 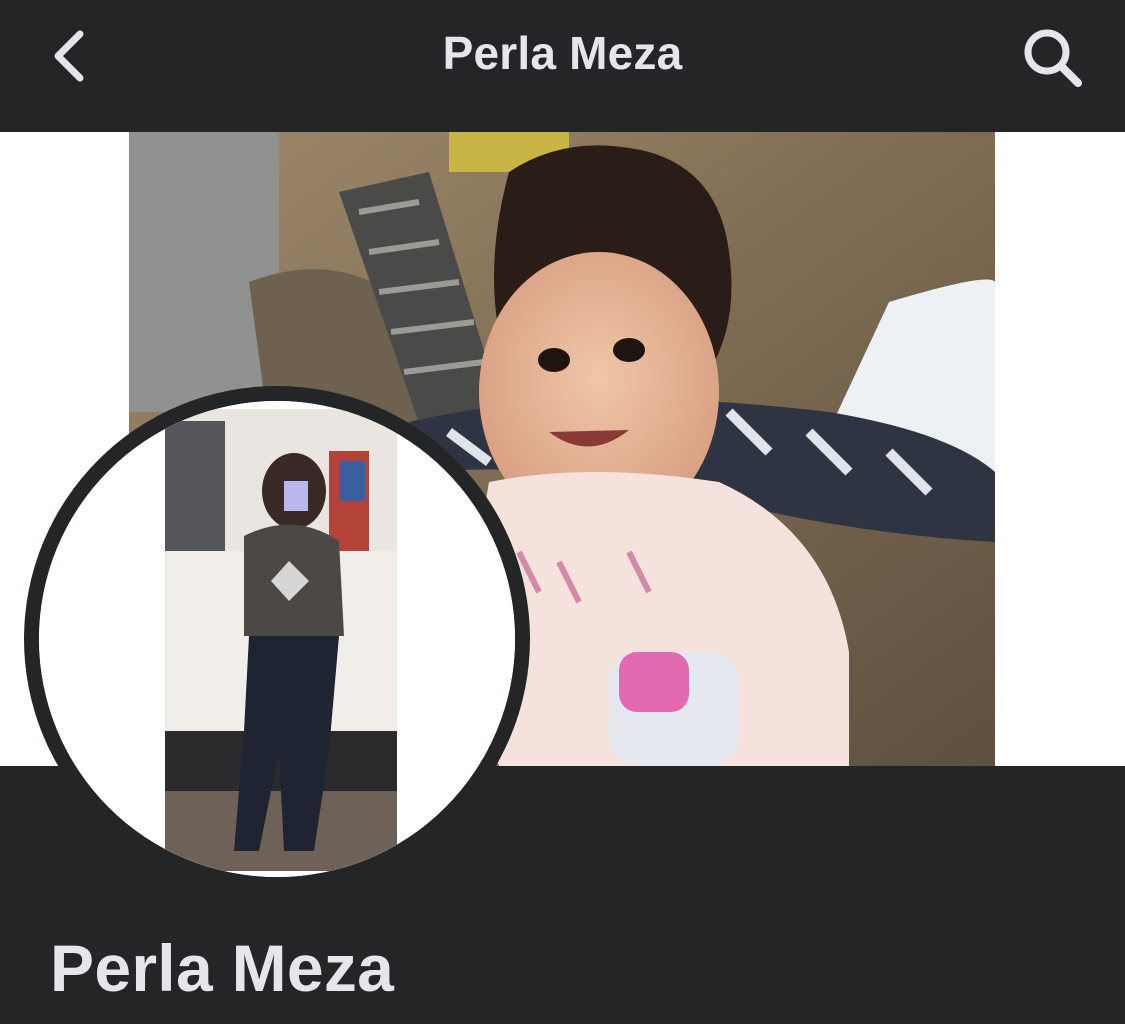 I want to click on search-button, so click(x=1053, y=58).